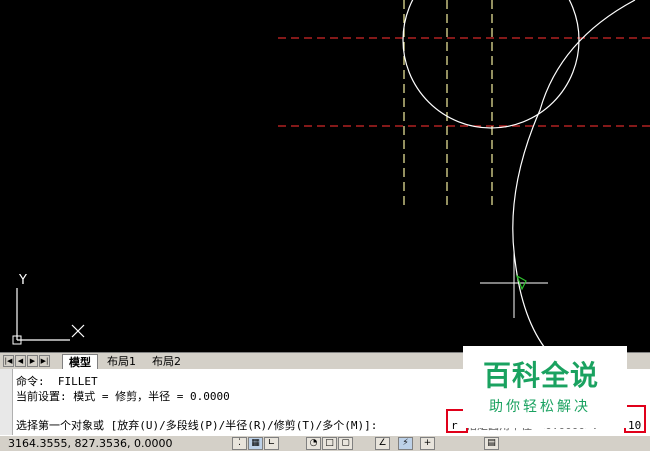 This screenshot has height=451, width=650. I want to click on ducs-icon: ∠, so click(382, 443).